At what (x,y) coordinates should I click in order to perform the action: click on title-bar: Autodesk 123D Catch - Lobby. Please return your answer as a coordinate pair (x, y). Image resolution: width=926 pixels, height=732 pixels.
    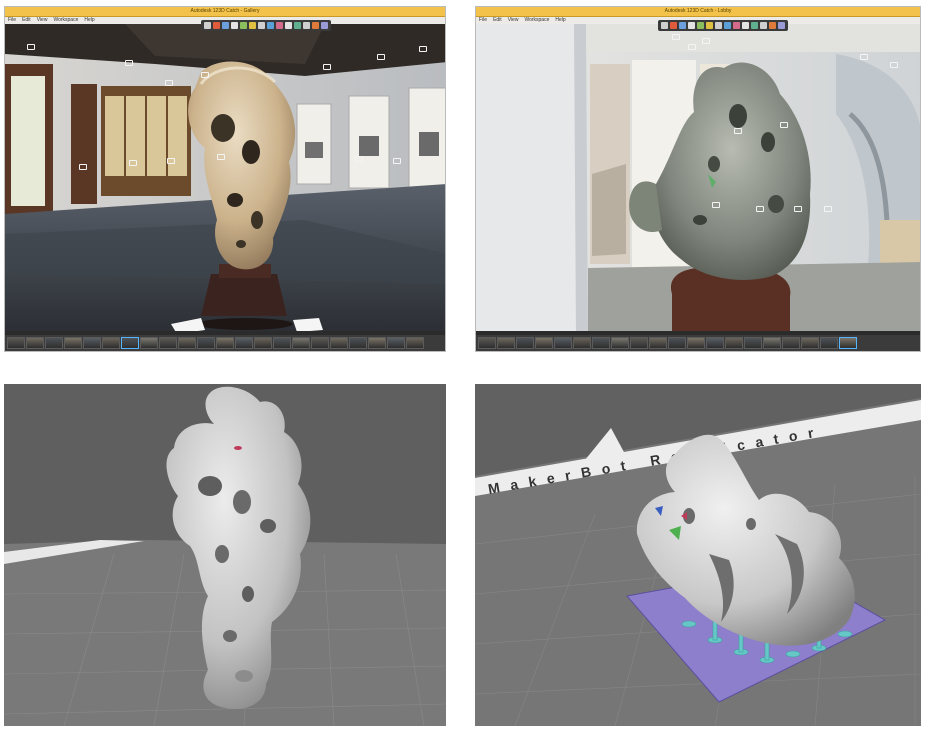
    Looking at the image, I should click on (698, 12).